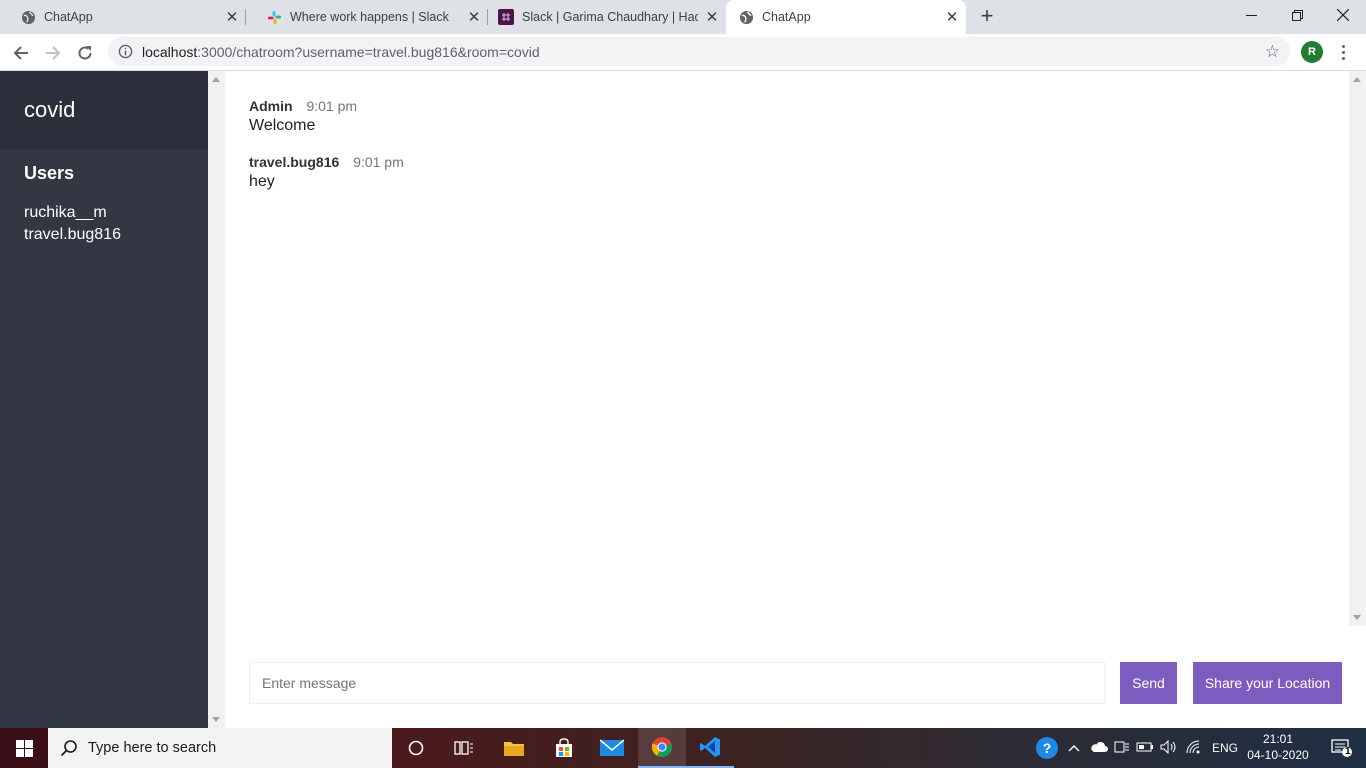  What do you see at coordinates (24, 748) in the screenshot?
I see `windows-start-icon` at bounding box center [24, 748].